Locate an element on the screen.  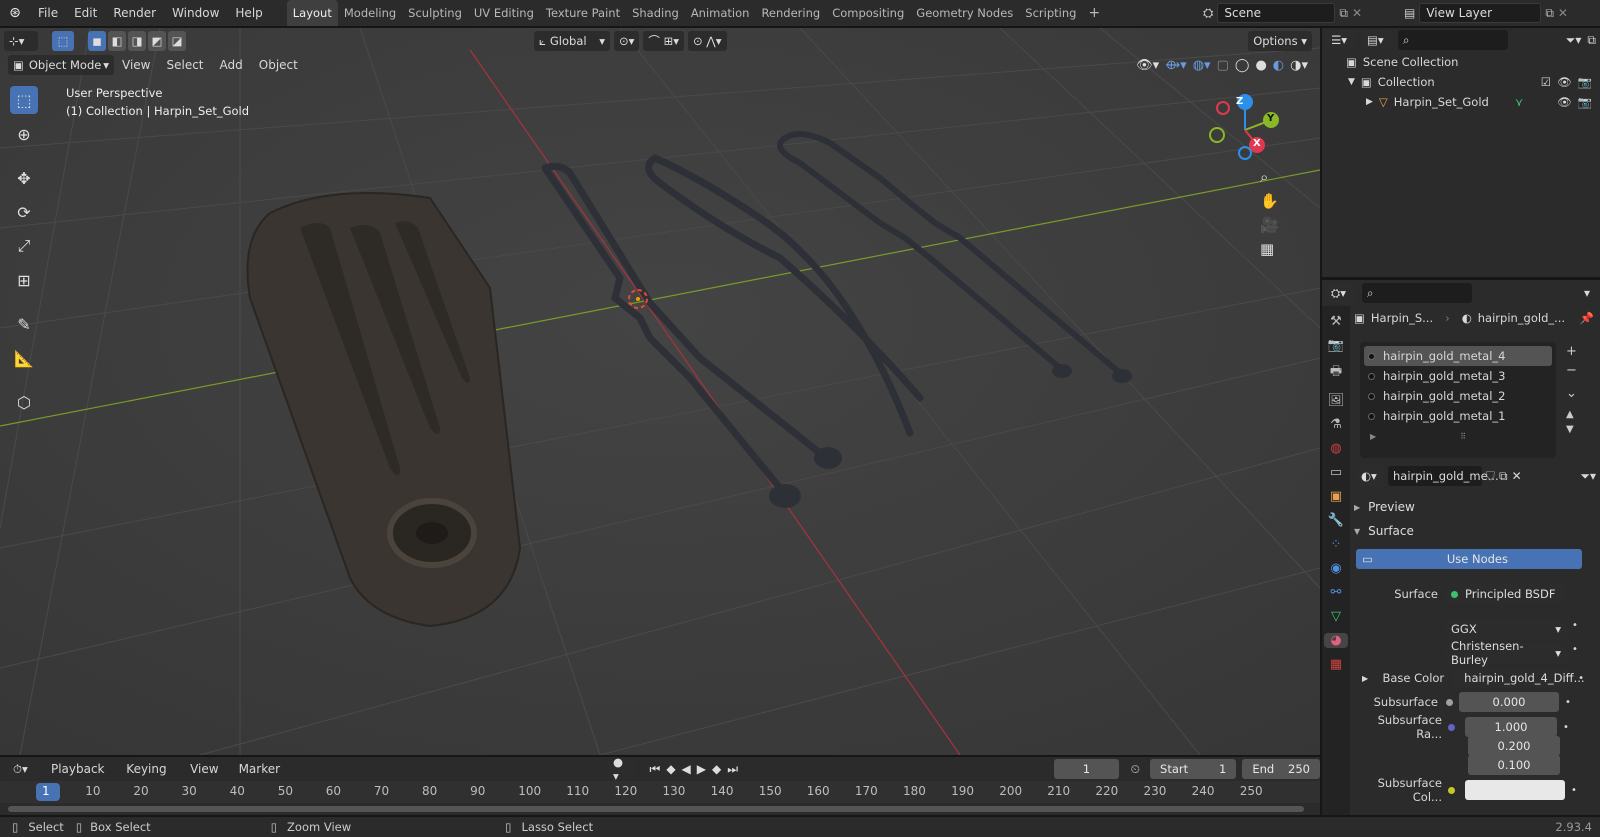
list-expand-icon: ▶ ⠿ is located at coordinates (1458, 436).